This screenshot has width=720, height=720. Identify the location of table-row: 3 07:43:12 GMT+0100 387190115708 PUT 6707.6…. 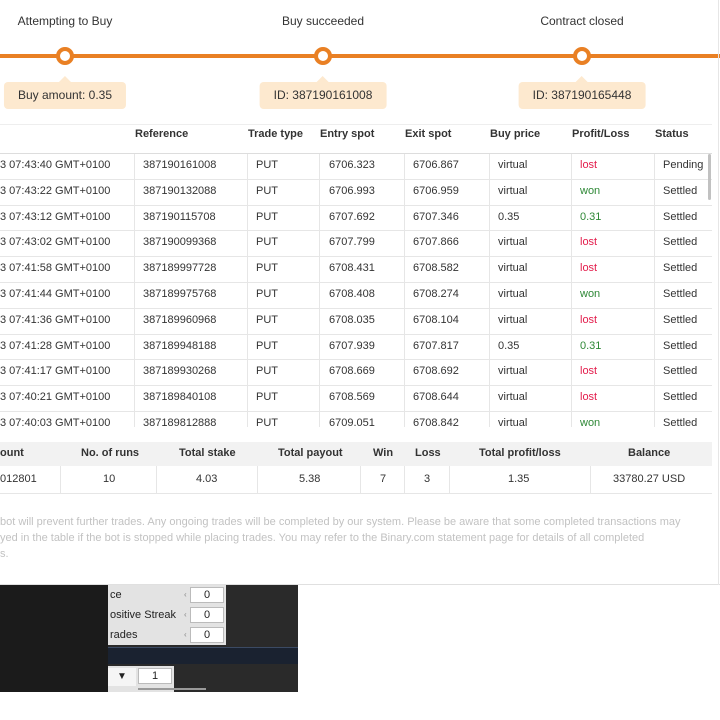
(356, 218).